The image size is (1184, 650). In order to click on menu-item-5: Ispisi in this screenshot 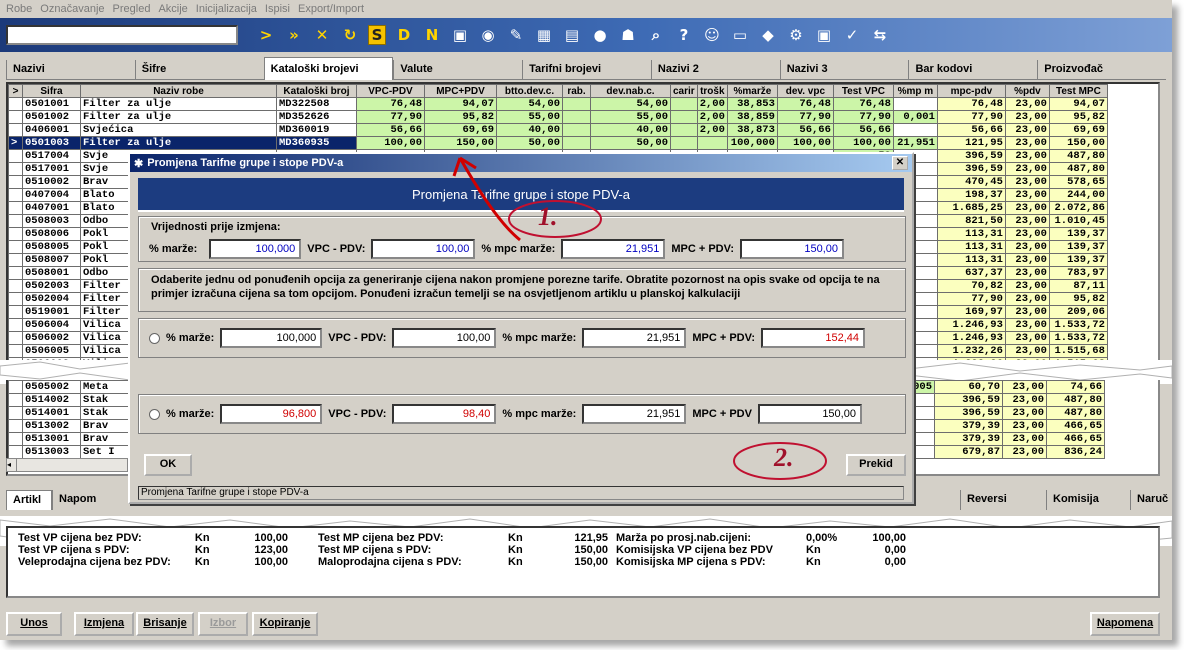, I will do `click(277, 9)`.